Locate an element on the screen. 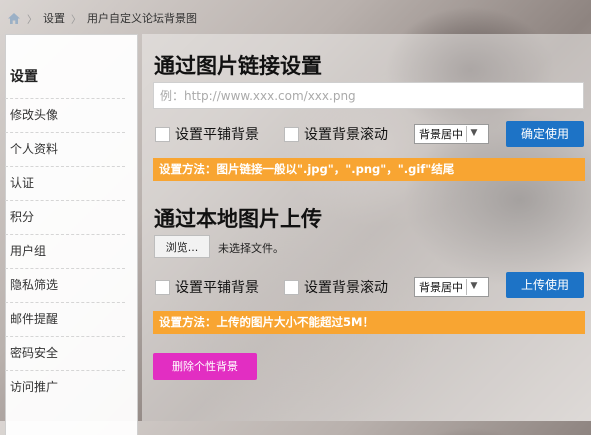  sidebar-item-email: 邮件提醒 is located at coordinates (65, 319).